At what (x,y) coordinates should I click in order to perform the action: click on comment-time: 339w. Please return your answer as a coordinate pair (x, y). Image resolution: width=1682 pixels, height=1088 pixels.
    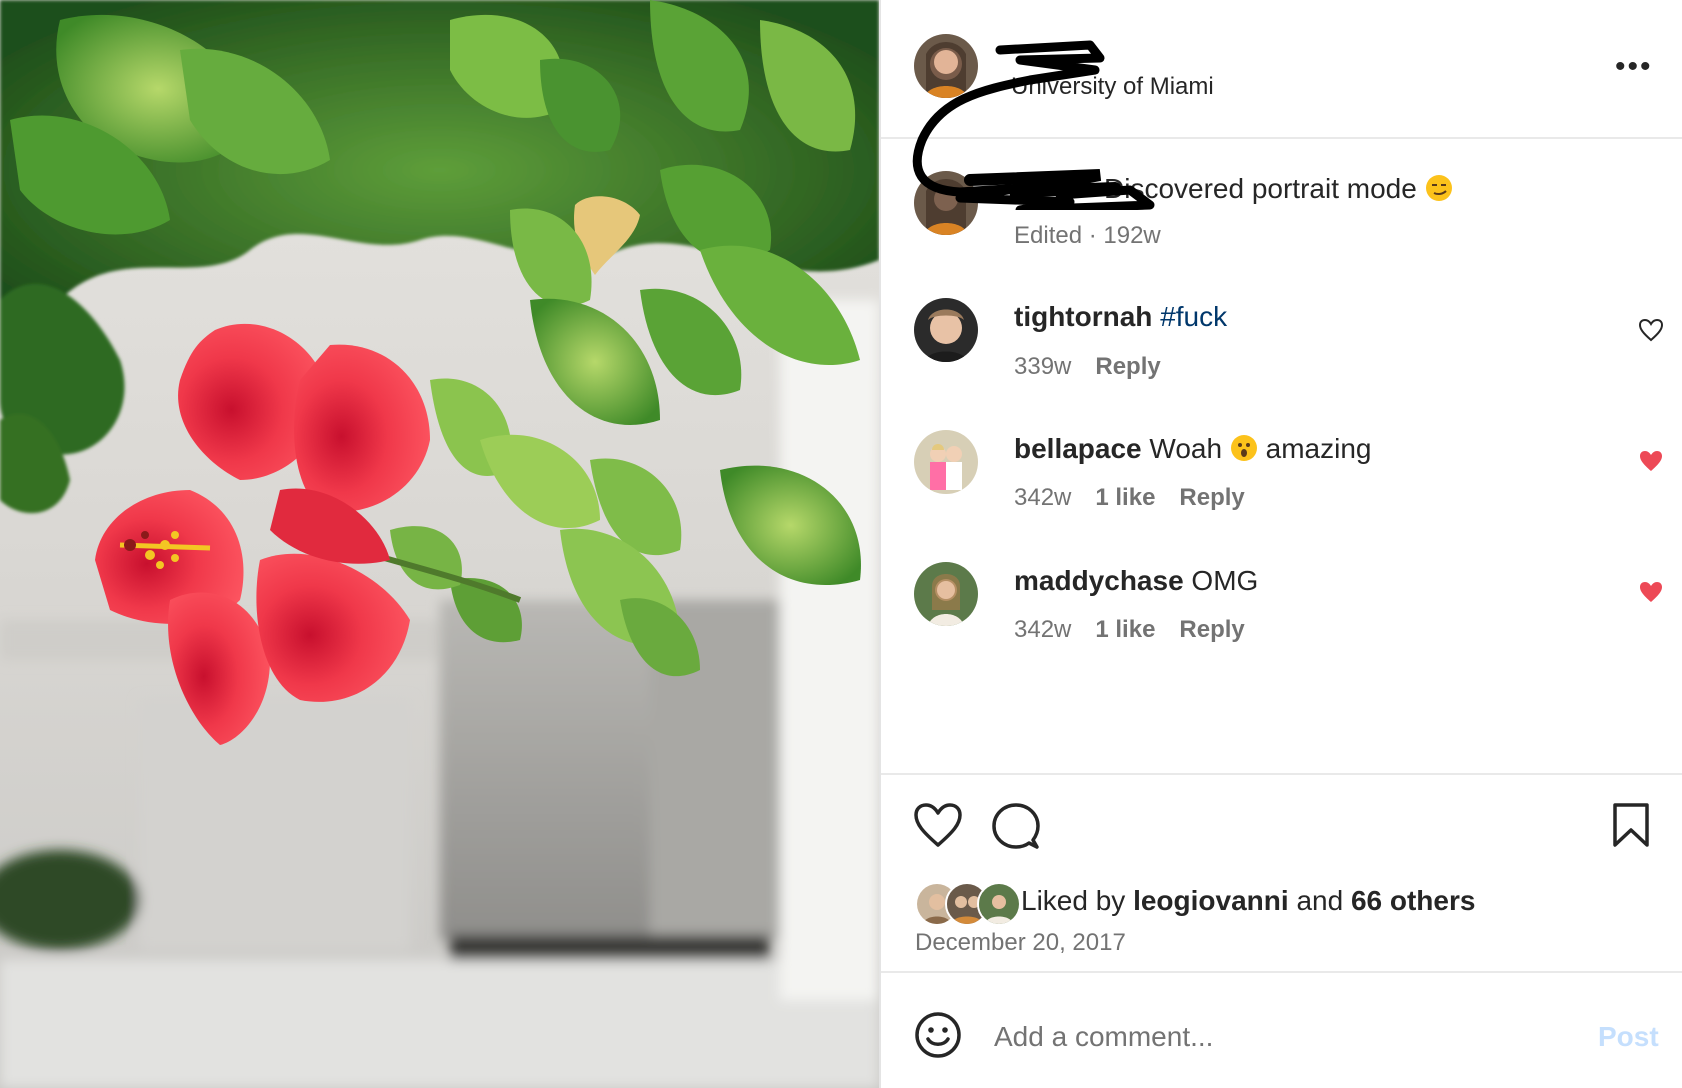
    Looking at the image, I should click on (1042, 366).